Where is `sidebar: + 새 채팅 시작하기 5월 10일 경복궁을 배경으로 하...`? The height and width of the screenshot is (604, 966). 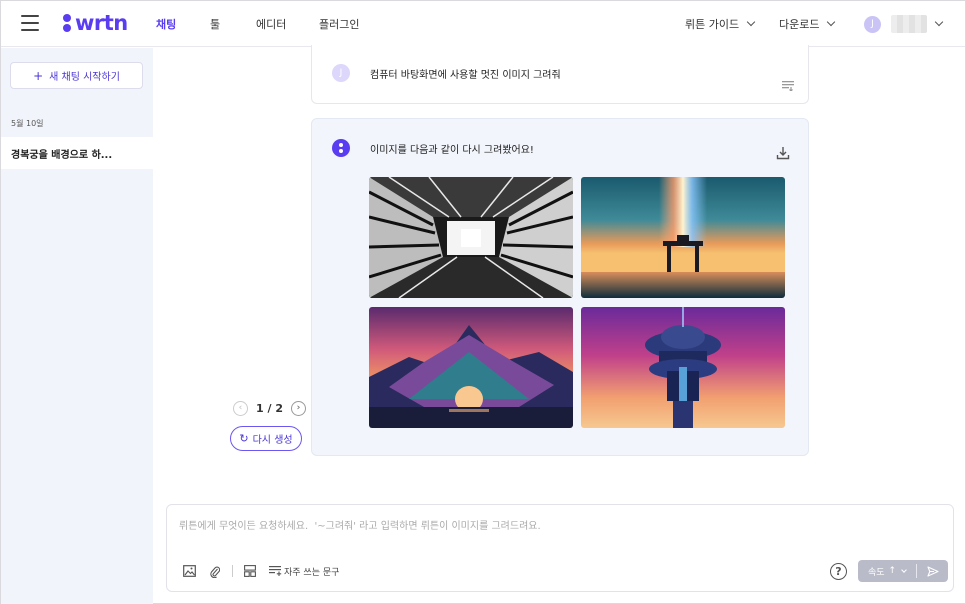
sidebar: + 새 채팅 시작하기 5월 10일 경복궁을 배경으로 하... is located at coordinates (77, 326).